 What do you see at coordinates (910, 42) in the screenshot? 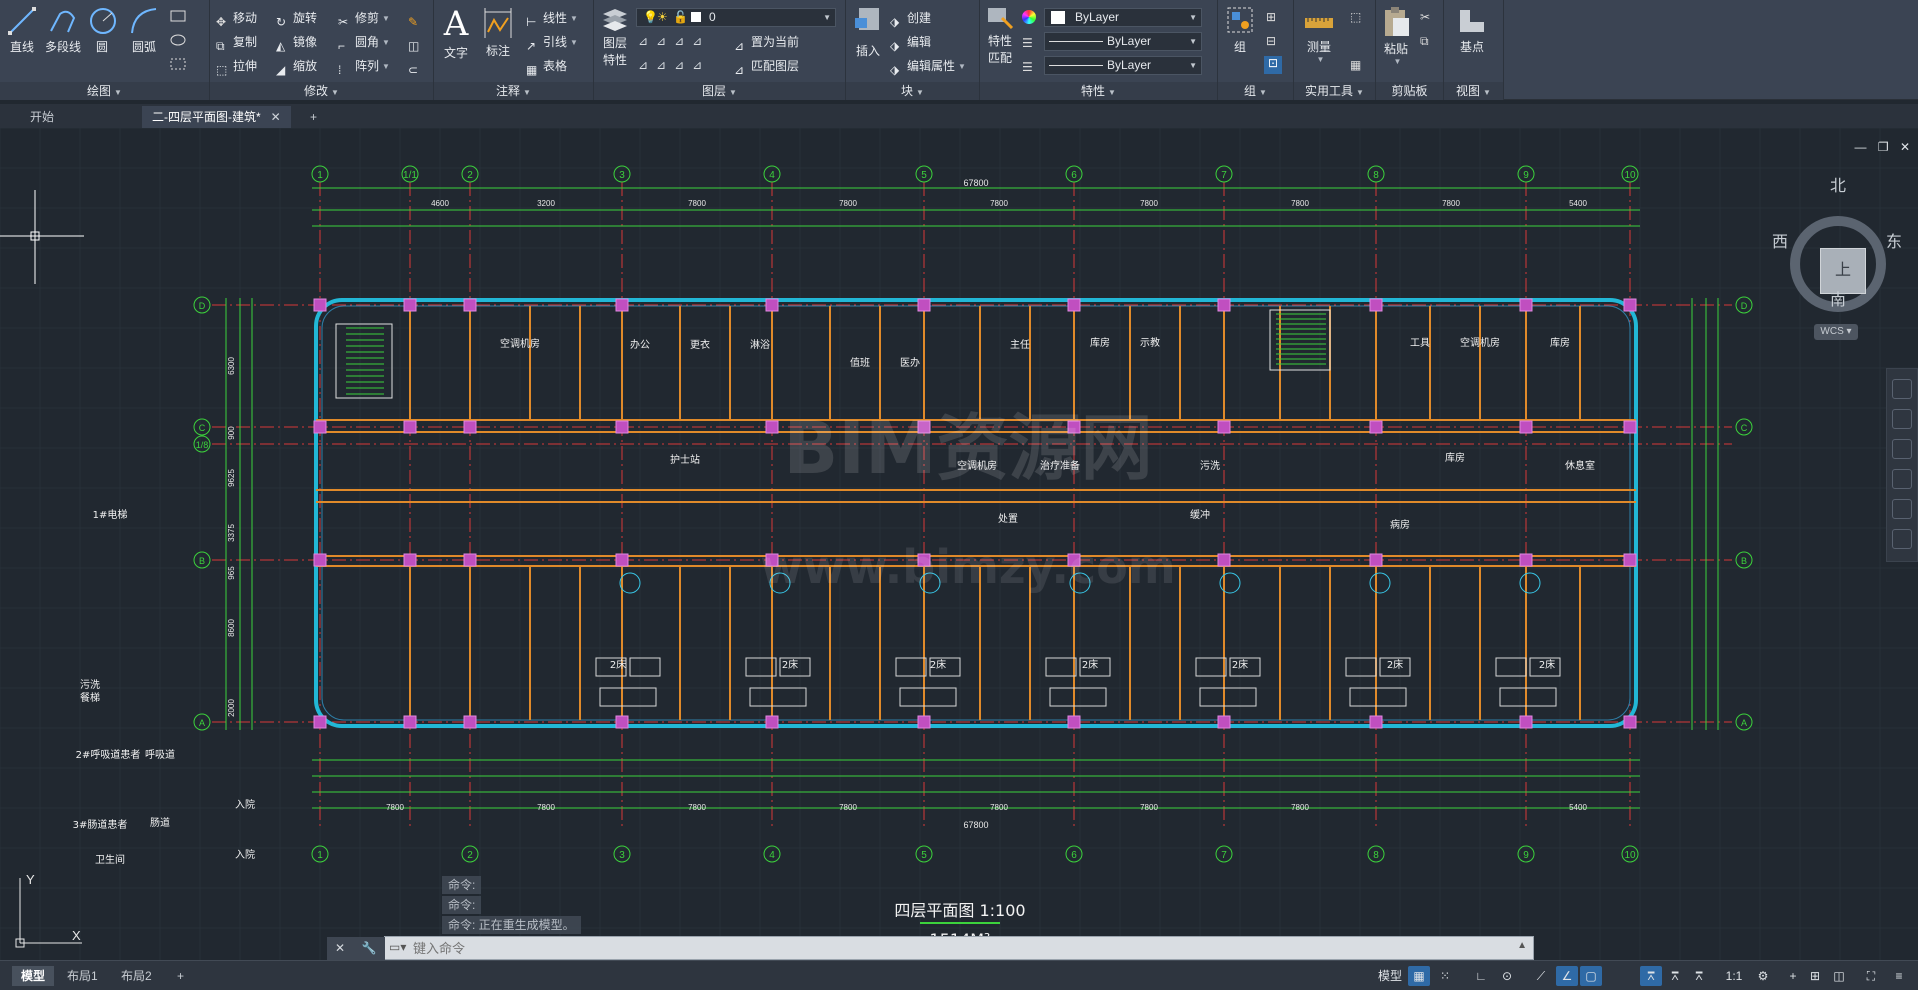
I see `edit-block-button: ⬗ 编辑` at bounding box center [910, 42].